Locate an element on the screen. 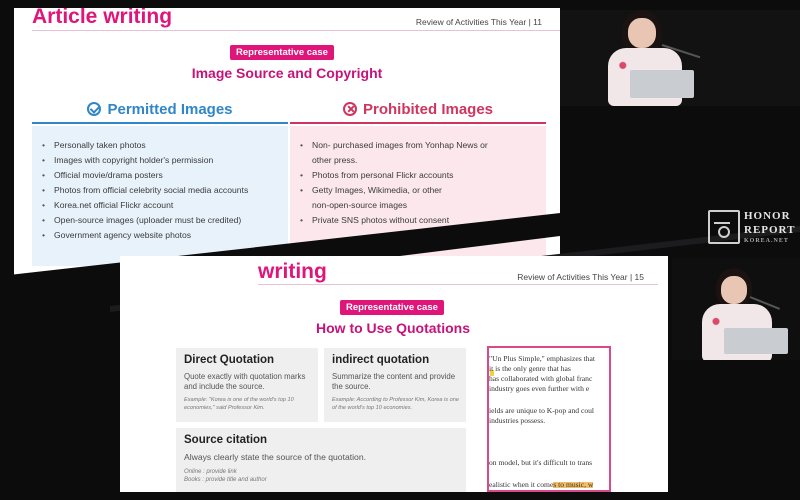 This screenshot has height=500, width=800. slide-subtitle: How to Use Quotations is located at coordinates (393, 328).